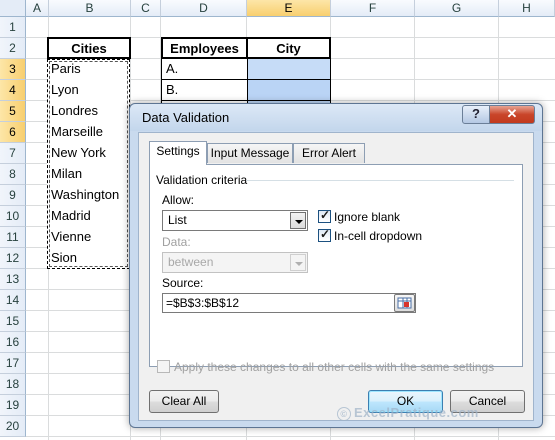 This screenshot has width=555, height=440. Describe the element at coordinates (203, 303) in the screenshot. I see `source-value: =$B$3:$B$12` at that location.